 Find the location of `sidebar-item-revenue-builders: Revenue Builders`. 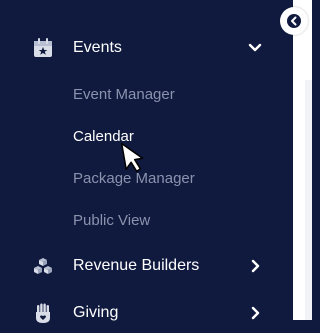

sidebar-item-revenue-builders: Revenue Builders is located at coordinates (140, 266).